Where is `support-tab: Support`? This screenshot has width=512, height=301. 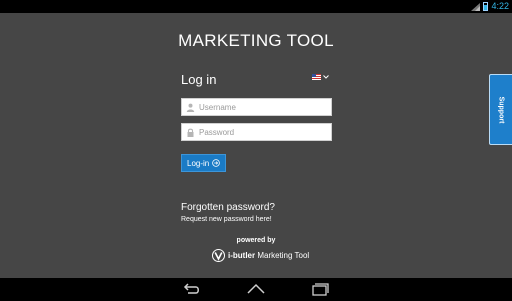 support-tab: Support is located at coordinates (500, 109).